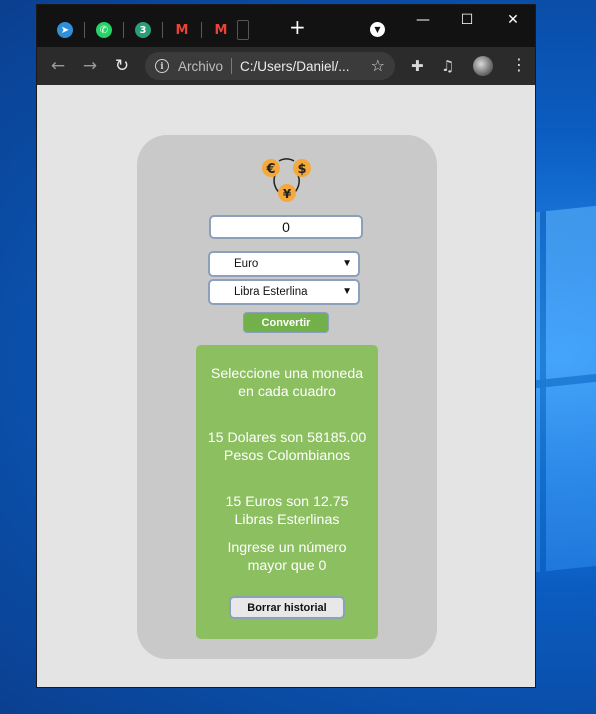 This screenshot has width=596, height=714. Describe the element at coordinates (122, 67) in the screenshot. I see `reload-icon: ↻` at that location.